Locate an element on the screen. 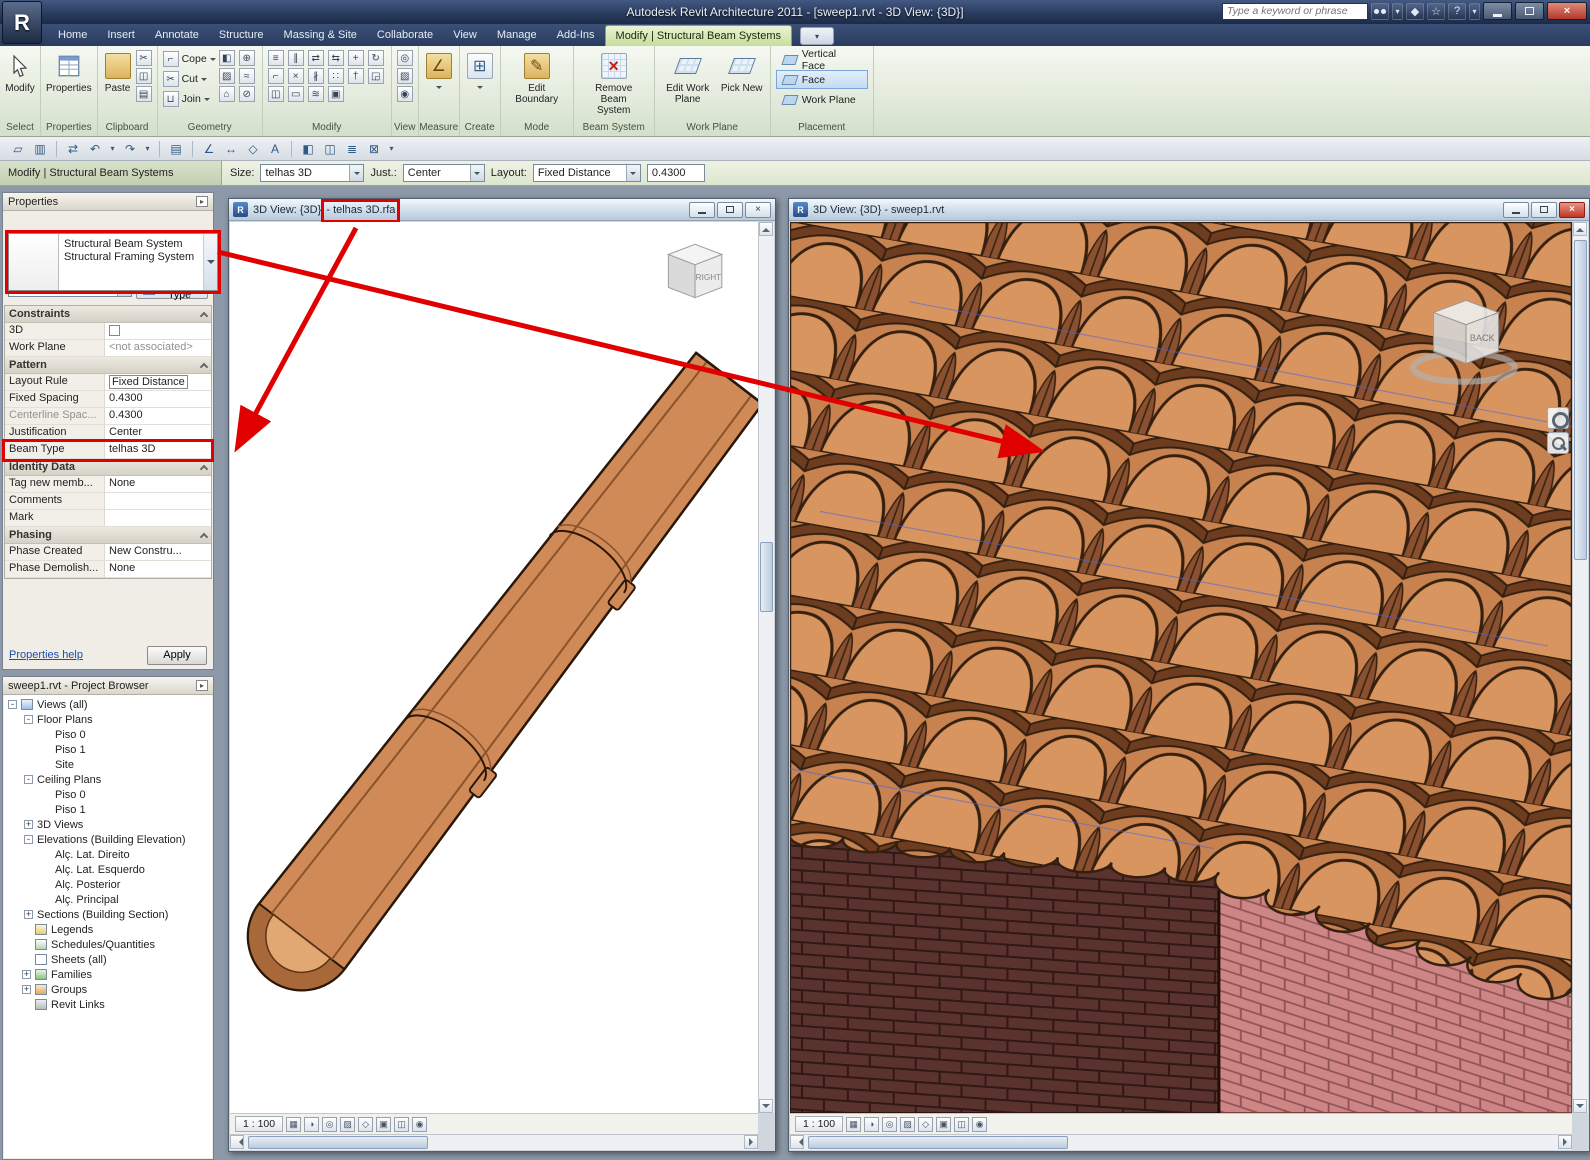 This screenshot has width=1590, height=1160. redo-dropdown-icon: ▾ is located at coordinates (147, 149).